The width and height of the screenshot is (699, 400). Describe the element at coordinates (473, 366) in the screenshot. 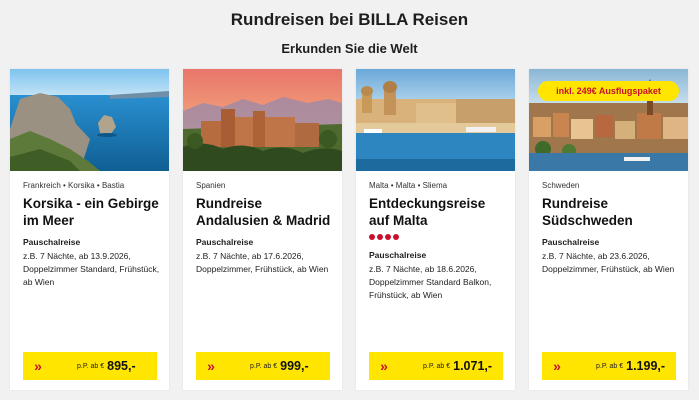

I see `price-amount: 1.071,-` at that location.